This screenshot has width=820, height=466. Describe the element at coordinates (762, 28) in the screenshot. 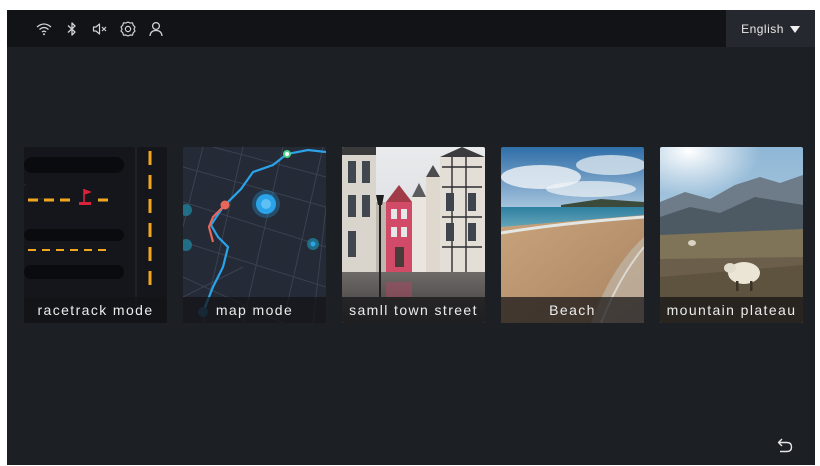

I see `language-selected-value: English` at that location.